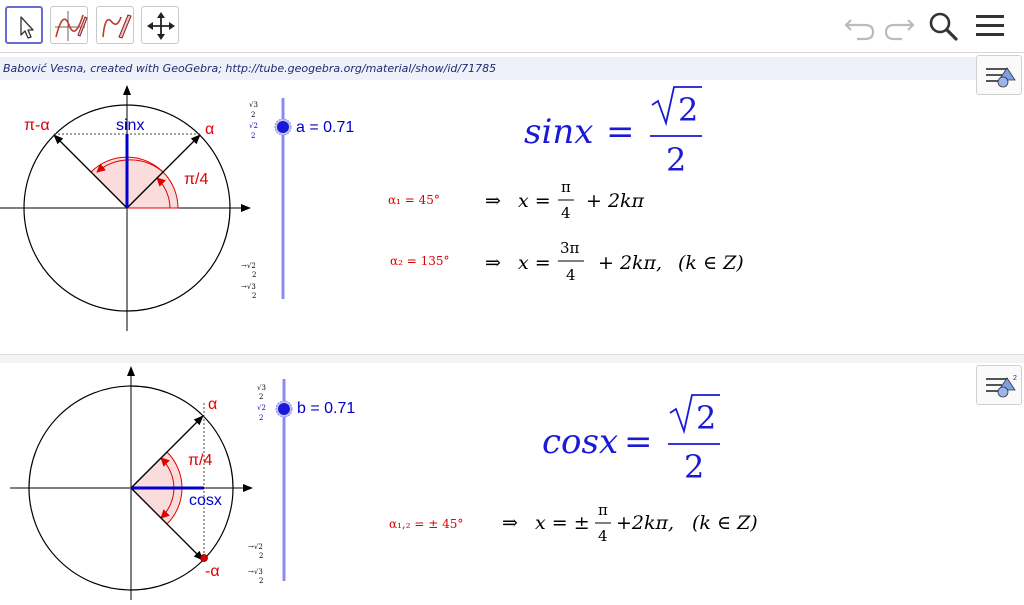 The image size is (1024, 605). Describe the element at coordinates (711, 263) in the screenshot. I see `k-in-z-1: (k ∈ Z)` at that location.